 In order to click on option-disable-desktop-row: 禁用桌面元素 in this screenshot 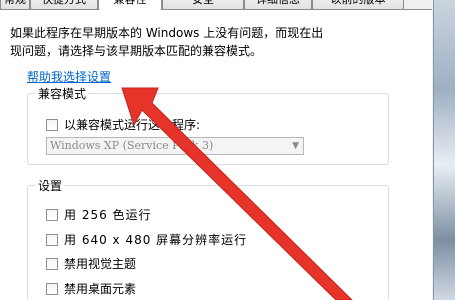, I will do `click(91, 288)`.